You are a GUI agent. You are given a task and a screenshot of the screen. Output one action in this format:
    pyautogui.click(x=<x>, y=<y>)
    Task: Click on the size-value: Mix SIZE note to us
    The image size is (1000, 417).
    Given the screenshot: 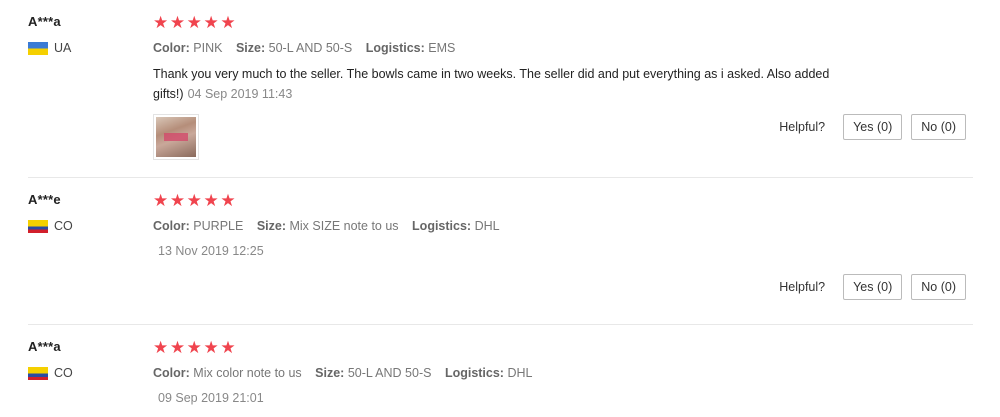 What is the action you would take?
    pyautogui.click(x=344, y=226)
    